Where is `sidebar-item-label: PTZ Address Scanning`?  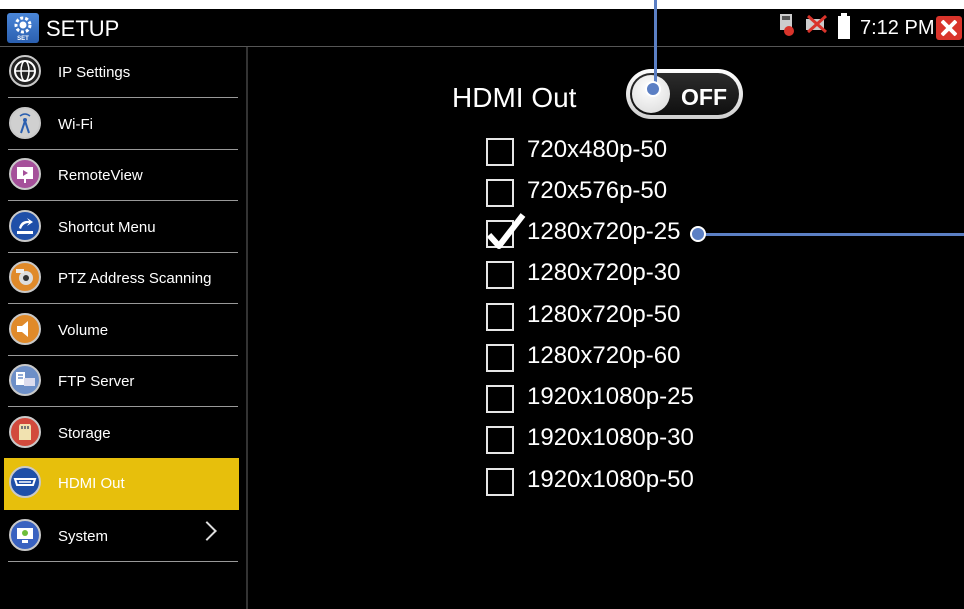
sidebar-item-label: PTZ Address Scanning is located at coordinates (135, 278).